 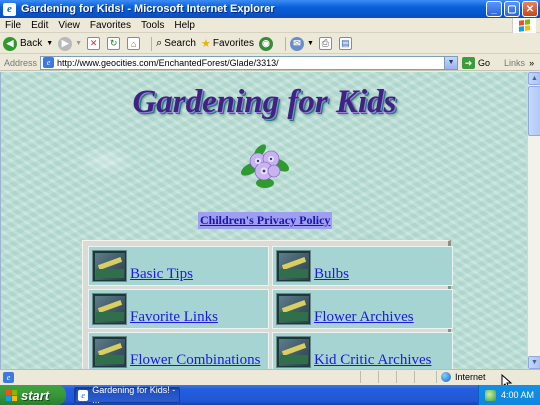 What do you see at coordinates (494, 9) in the screenshot?
I see `minimize-button: _` at bounding box center [494, 9].